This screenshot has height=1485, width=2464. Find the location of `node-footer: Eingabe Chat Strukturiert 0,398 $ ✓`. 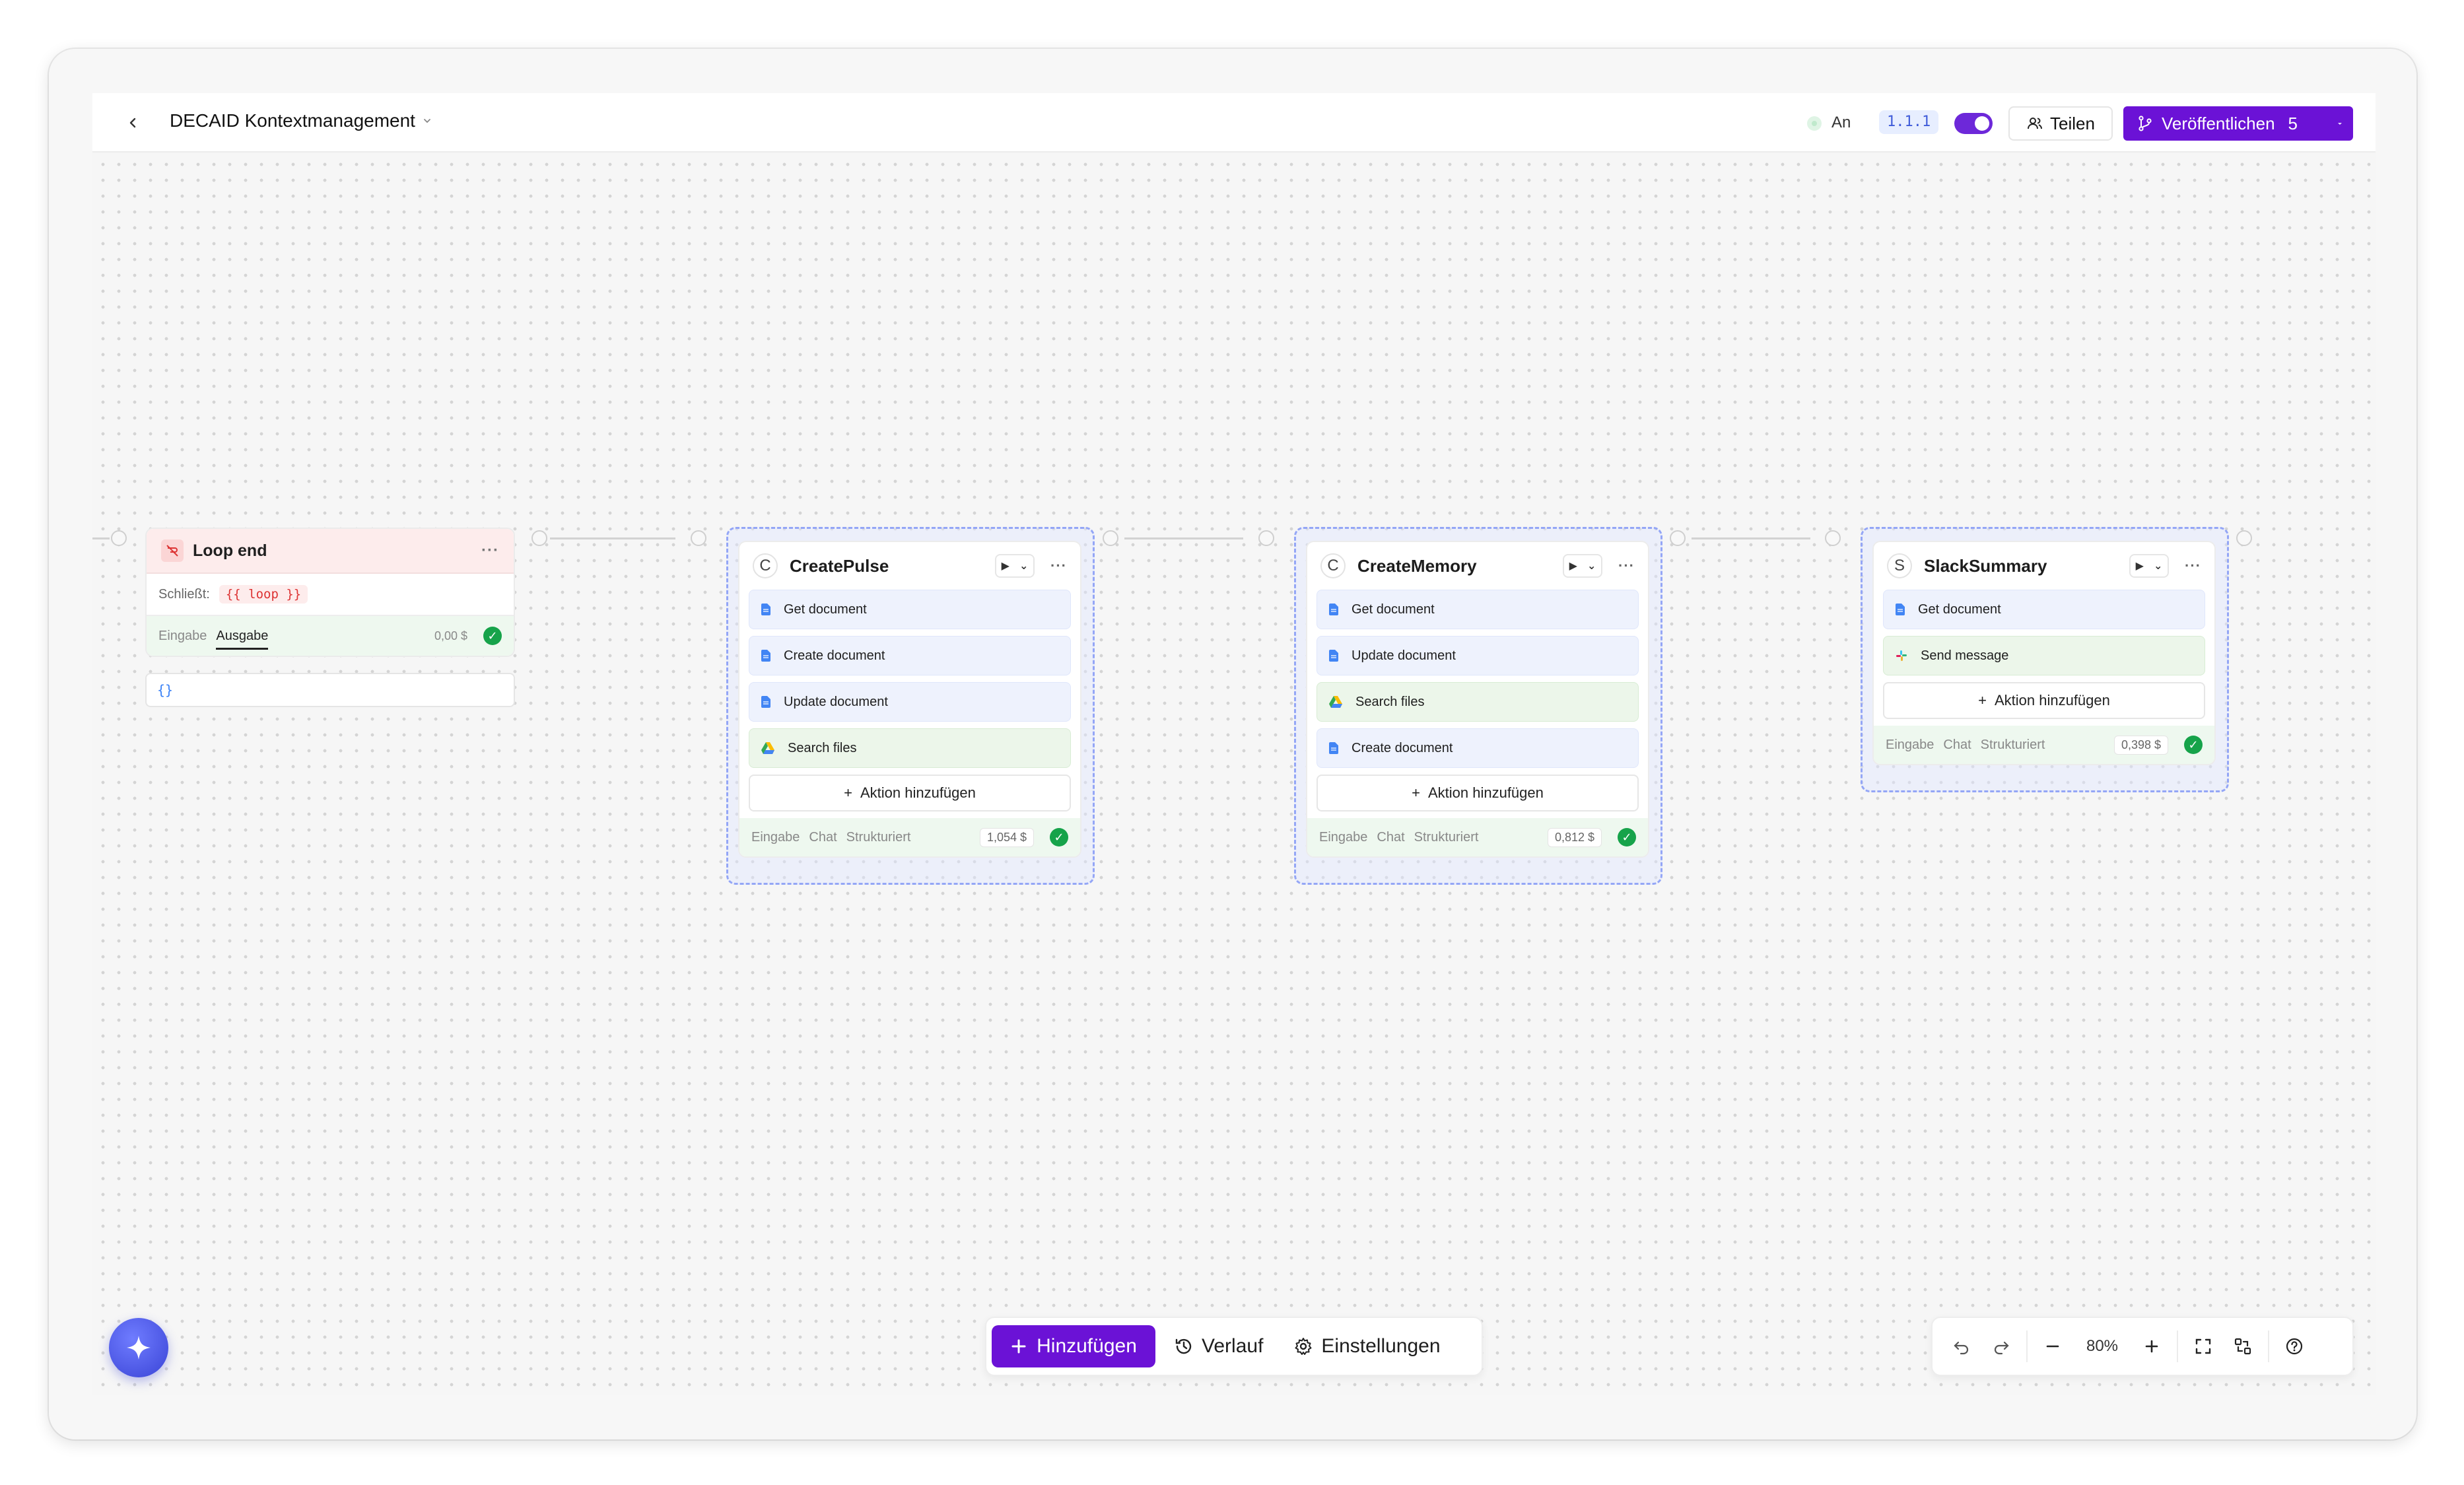

node-footer: Eingabe Chat Strukturiert 0,398 $ ✓ is located at coordinates (2044, 745).